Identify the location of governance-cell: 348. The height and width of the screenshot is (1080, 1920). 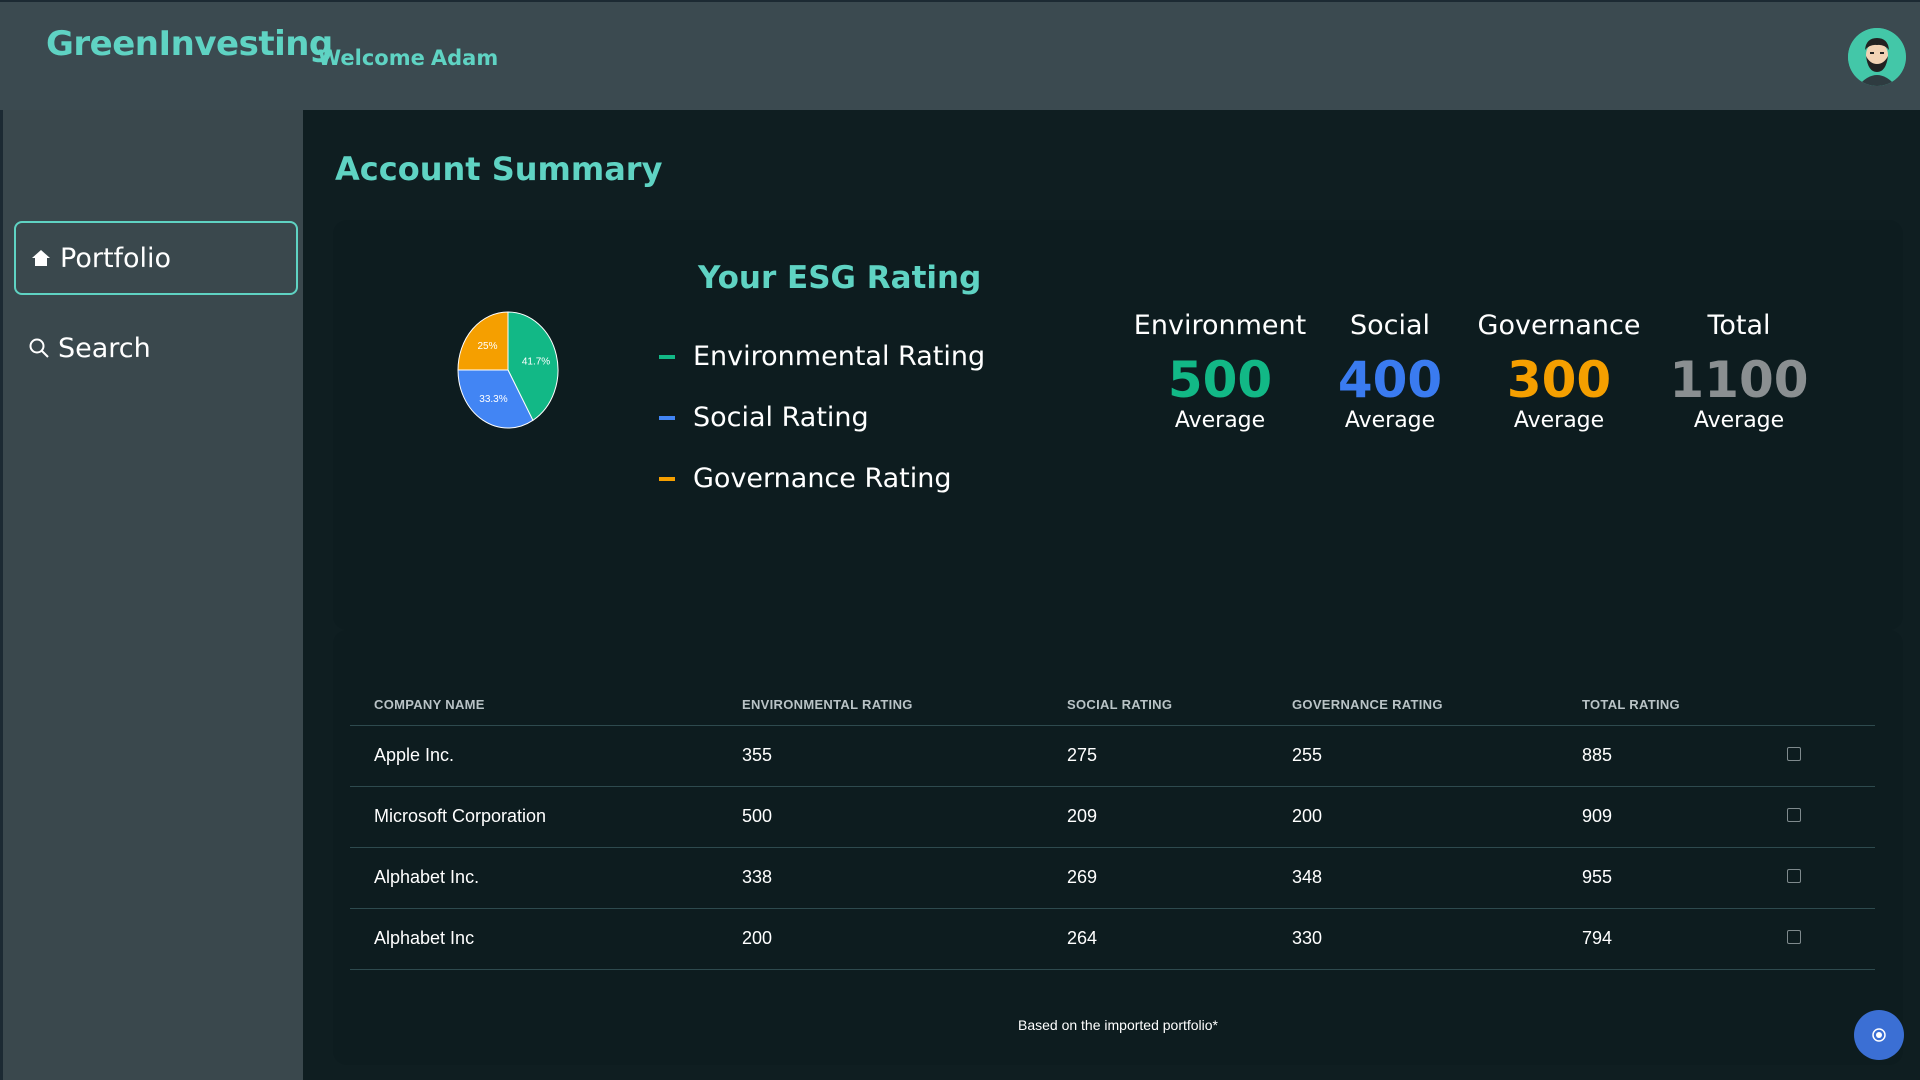
(1413, 878).